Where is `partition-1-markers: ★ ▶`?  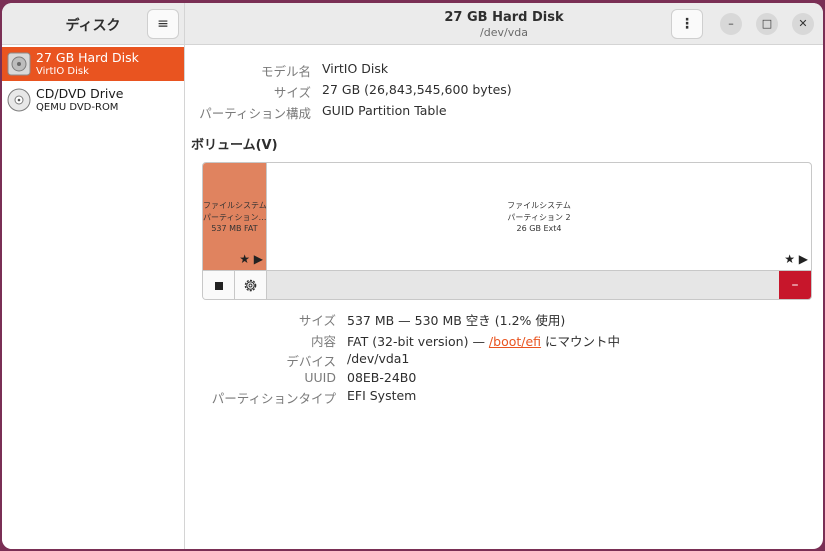 partition-1-markers: ★ ▶ is located at coordinates (251, 259).